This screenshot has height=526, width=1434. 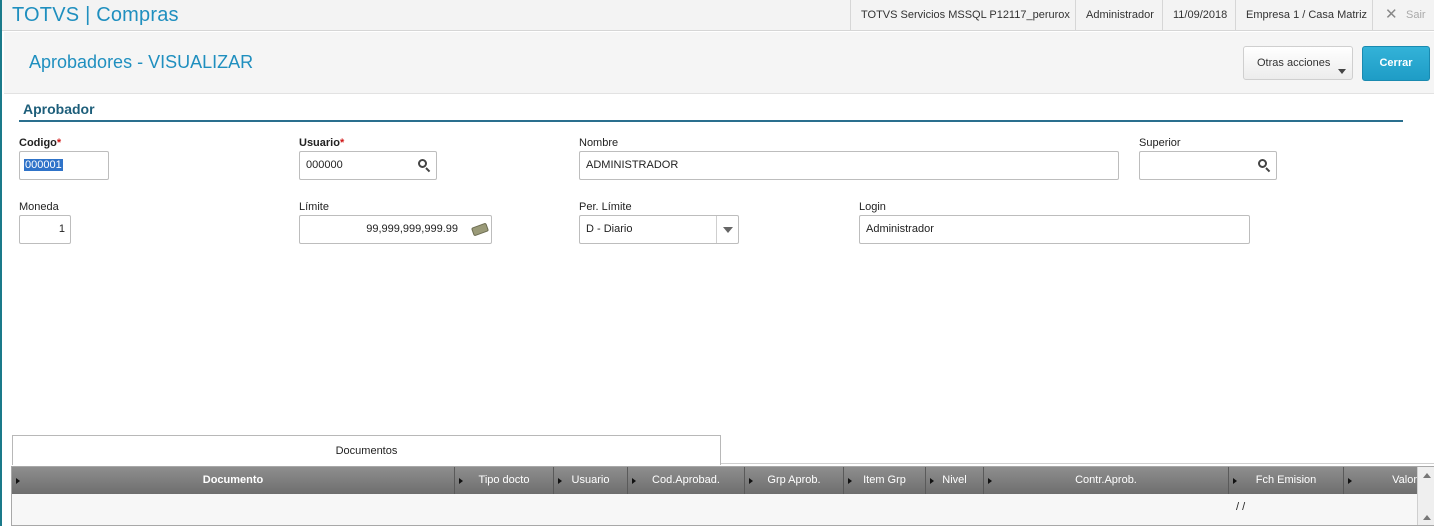 What do you see at coordinates (412, 229) in the screenshot?
I see `limite-value: 99,999,999,999.99` at bounding box center [412, 229].